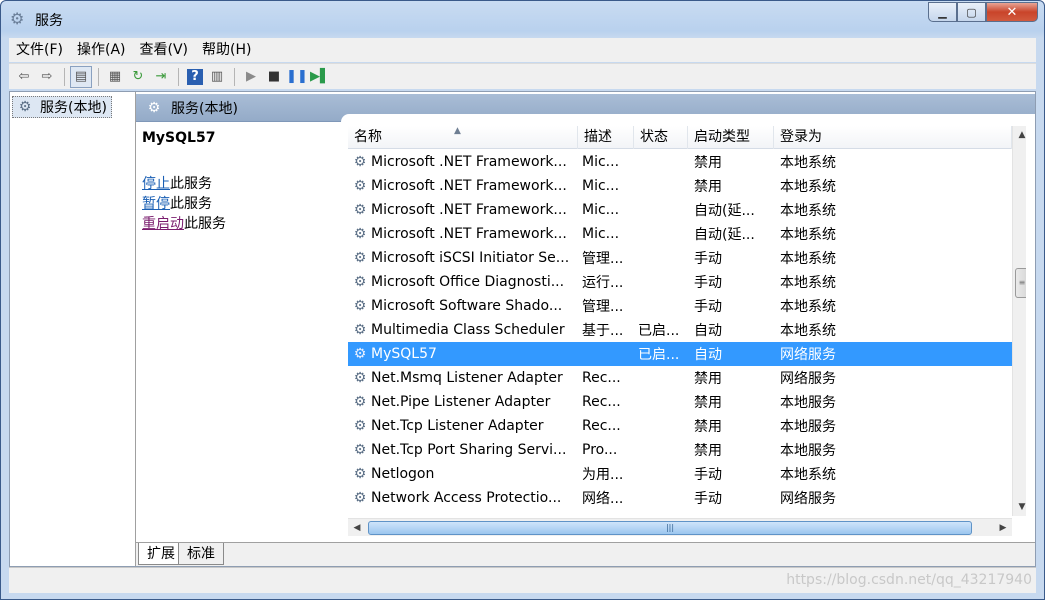  What do you see at coordinates (251, 77) in the screenshot?
I see `start-service-icon: ▶` at bounding box center [251, 77].